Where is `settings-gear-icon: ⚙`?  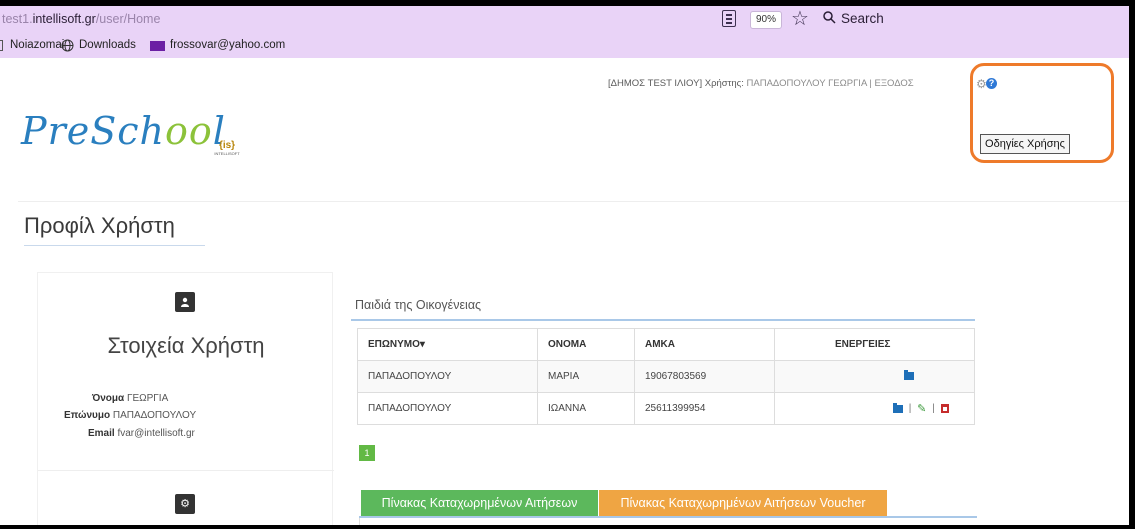
settings-gear-icon: ⚙ is located at coordinates (185, 504).